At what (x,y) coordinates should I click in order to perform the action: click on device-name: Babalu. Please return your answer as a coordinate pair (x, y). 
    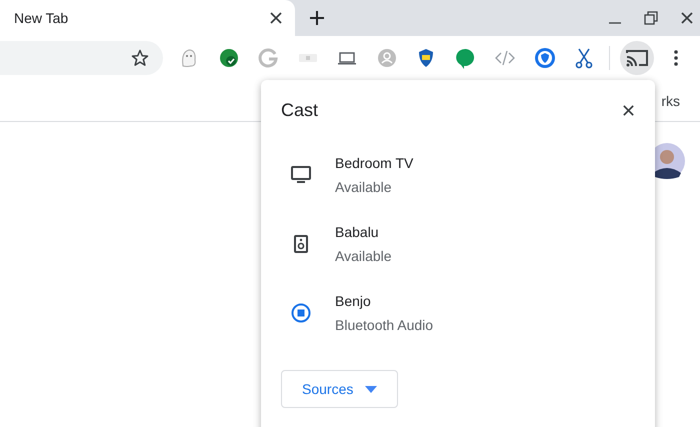
    Looking at the image, I should click on (363, 232).